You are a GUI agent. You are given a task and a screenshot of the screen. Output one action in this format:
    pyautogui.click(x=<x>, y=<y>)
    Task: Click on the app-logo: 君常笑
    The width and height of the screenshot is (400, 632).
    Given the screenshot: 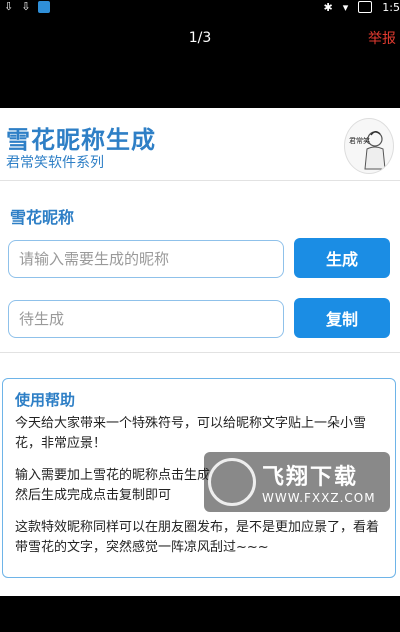 What is the action you would take?
    pyautogui.click(x=369, y=146)
    